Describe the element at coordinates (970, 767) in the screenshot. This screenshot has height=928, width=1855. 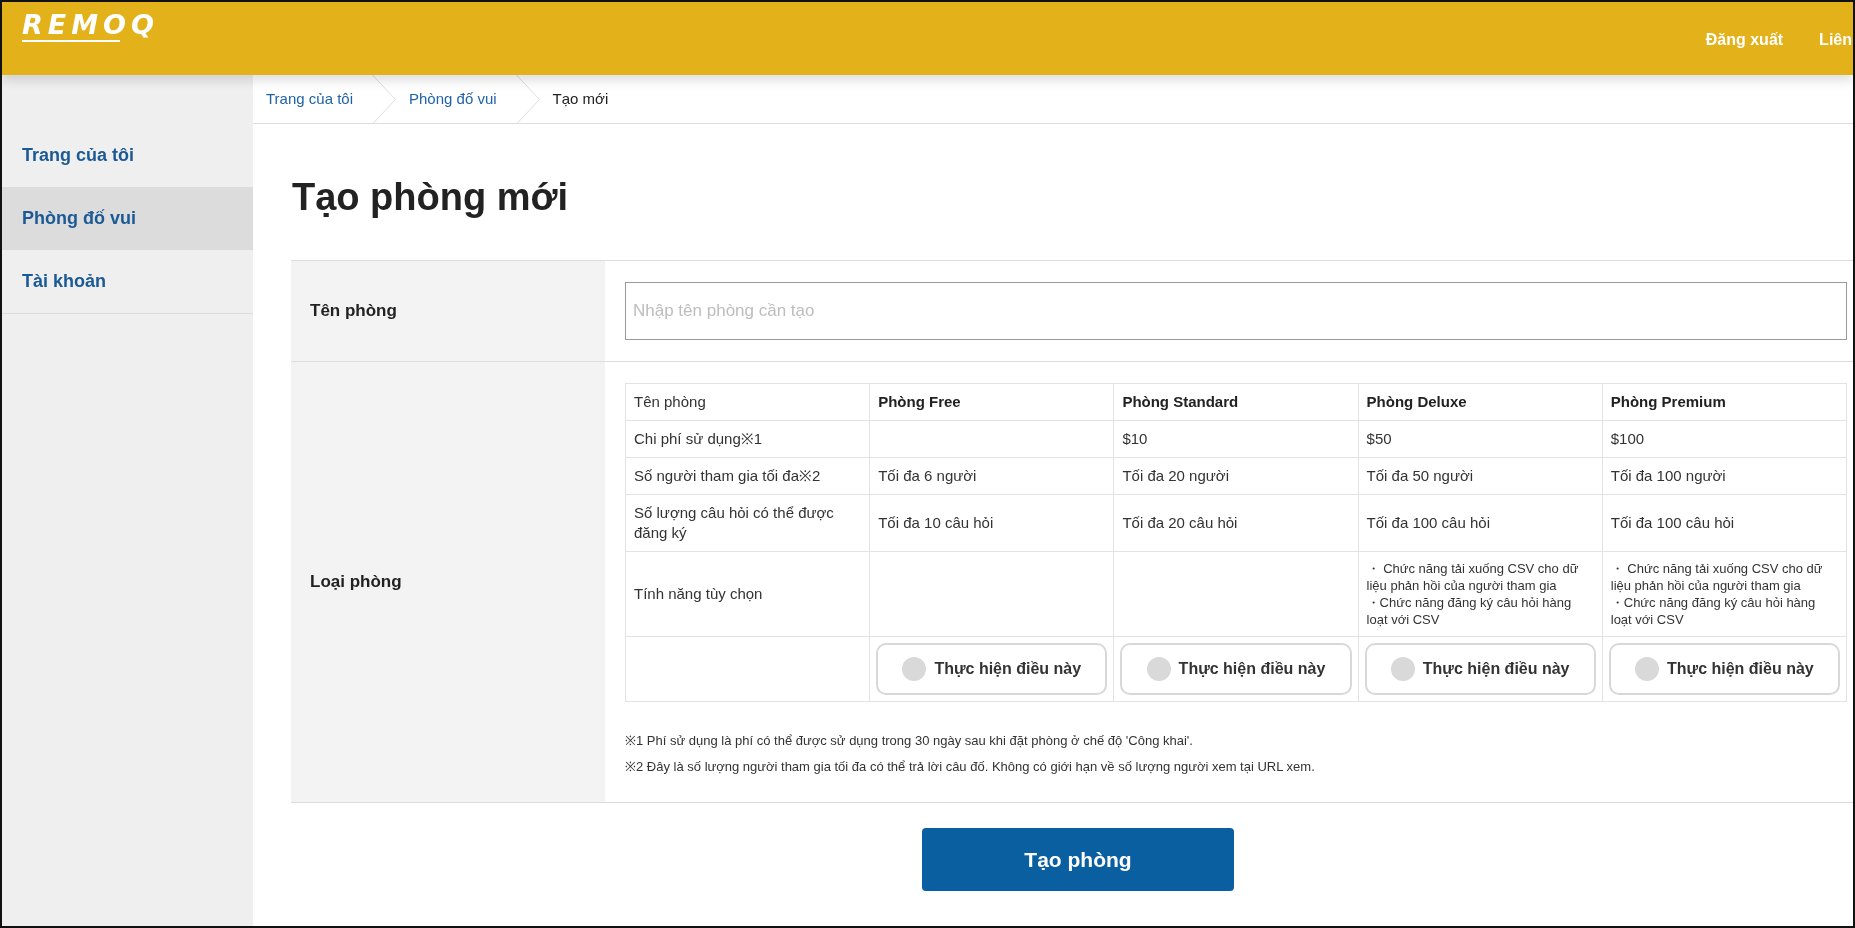
I see `footnote: ※2 Đây là số lượng người tham gia tối đa có thể trả lời câu đố. Không có giới hạn về số lượng người xem tại URL xem.` at that location.